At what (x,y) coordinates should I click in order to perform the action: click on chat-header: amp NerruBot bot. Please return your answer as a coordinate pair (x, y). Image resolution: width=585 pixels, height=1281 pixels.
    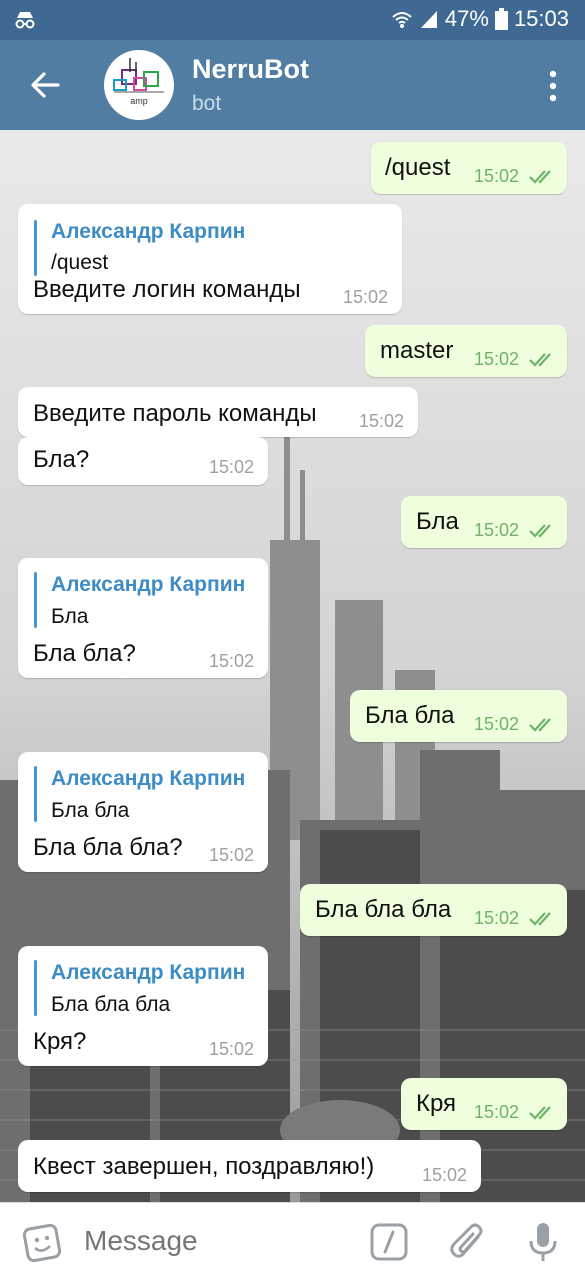
    Looking at the image, I should click on (292, 85).